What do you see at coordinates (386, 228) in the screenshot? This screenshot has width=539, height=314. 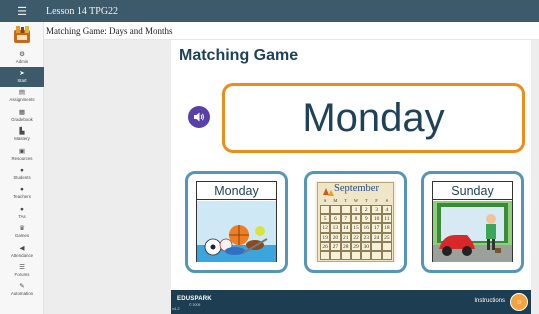 I see `calendar-day-cell: 18` at bounding box center [386, 228].